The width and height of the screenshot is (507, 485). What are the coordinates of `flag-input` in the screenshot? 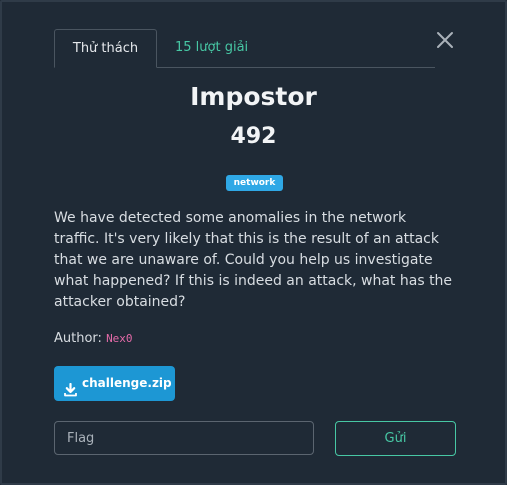 It's located at (184, 438).